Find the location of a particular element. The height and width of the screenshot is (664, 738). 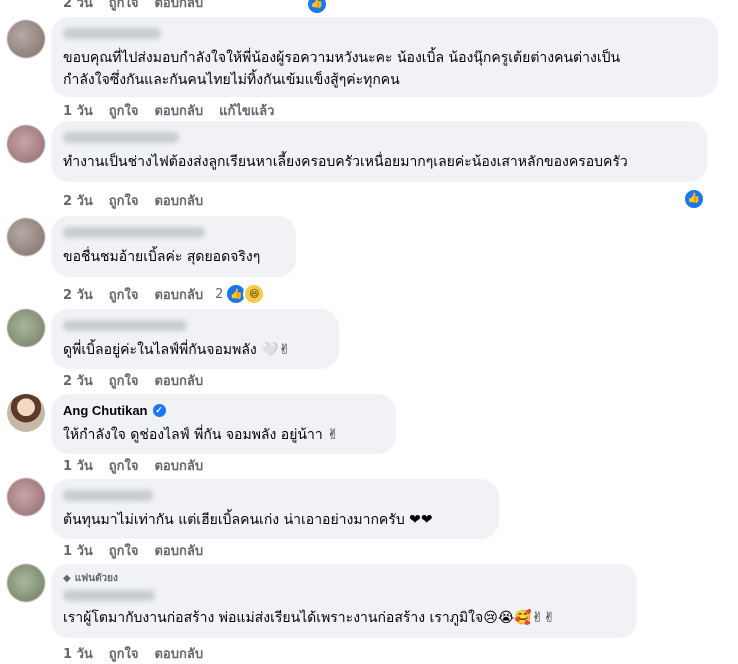

comment-actions: 2 วัน ถูกใจ ตอบกลับ 2 👍 😆 is located at coordinates (164, 294).